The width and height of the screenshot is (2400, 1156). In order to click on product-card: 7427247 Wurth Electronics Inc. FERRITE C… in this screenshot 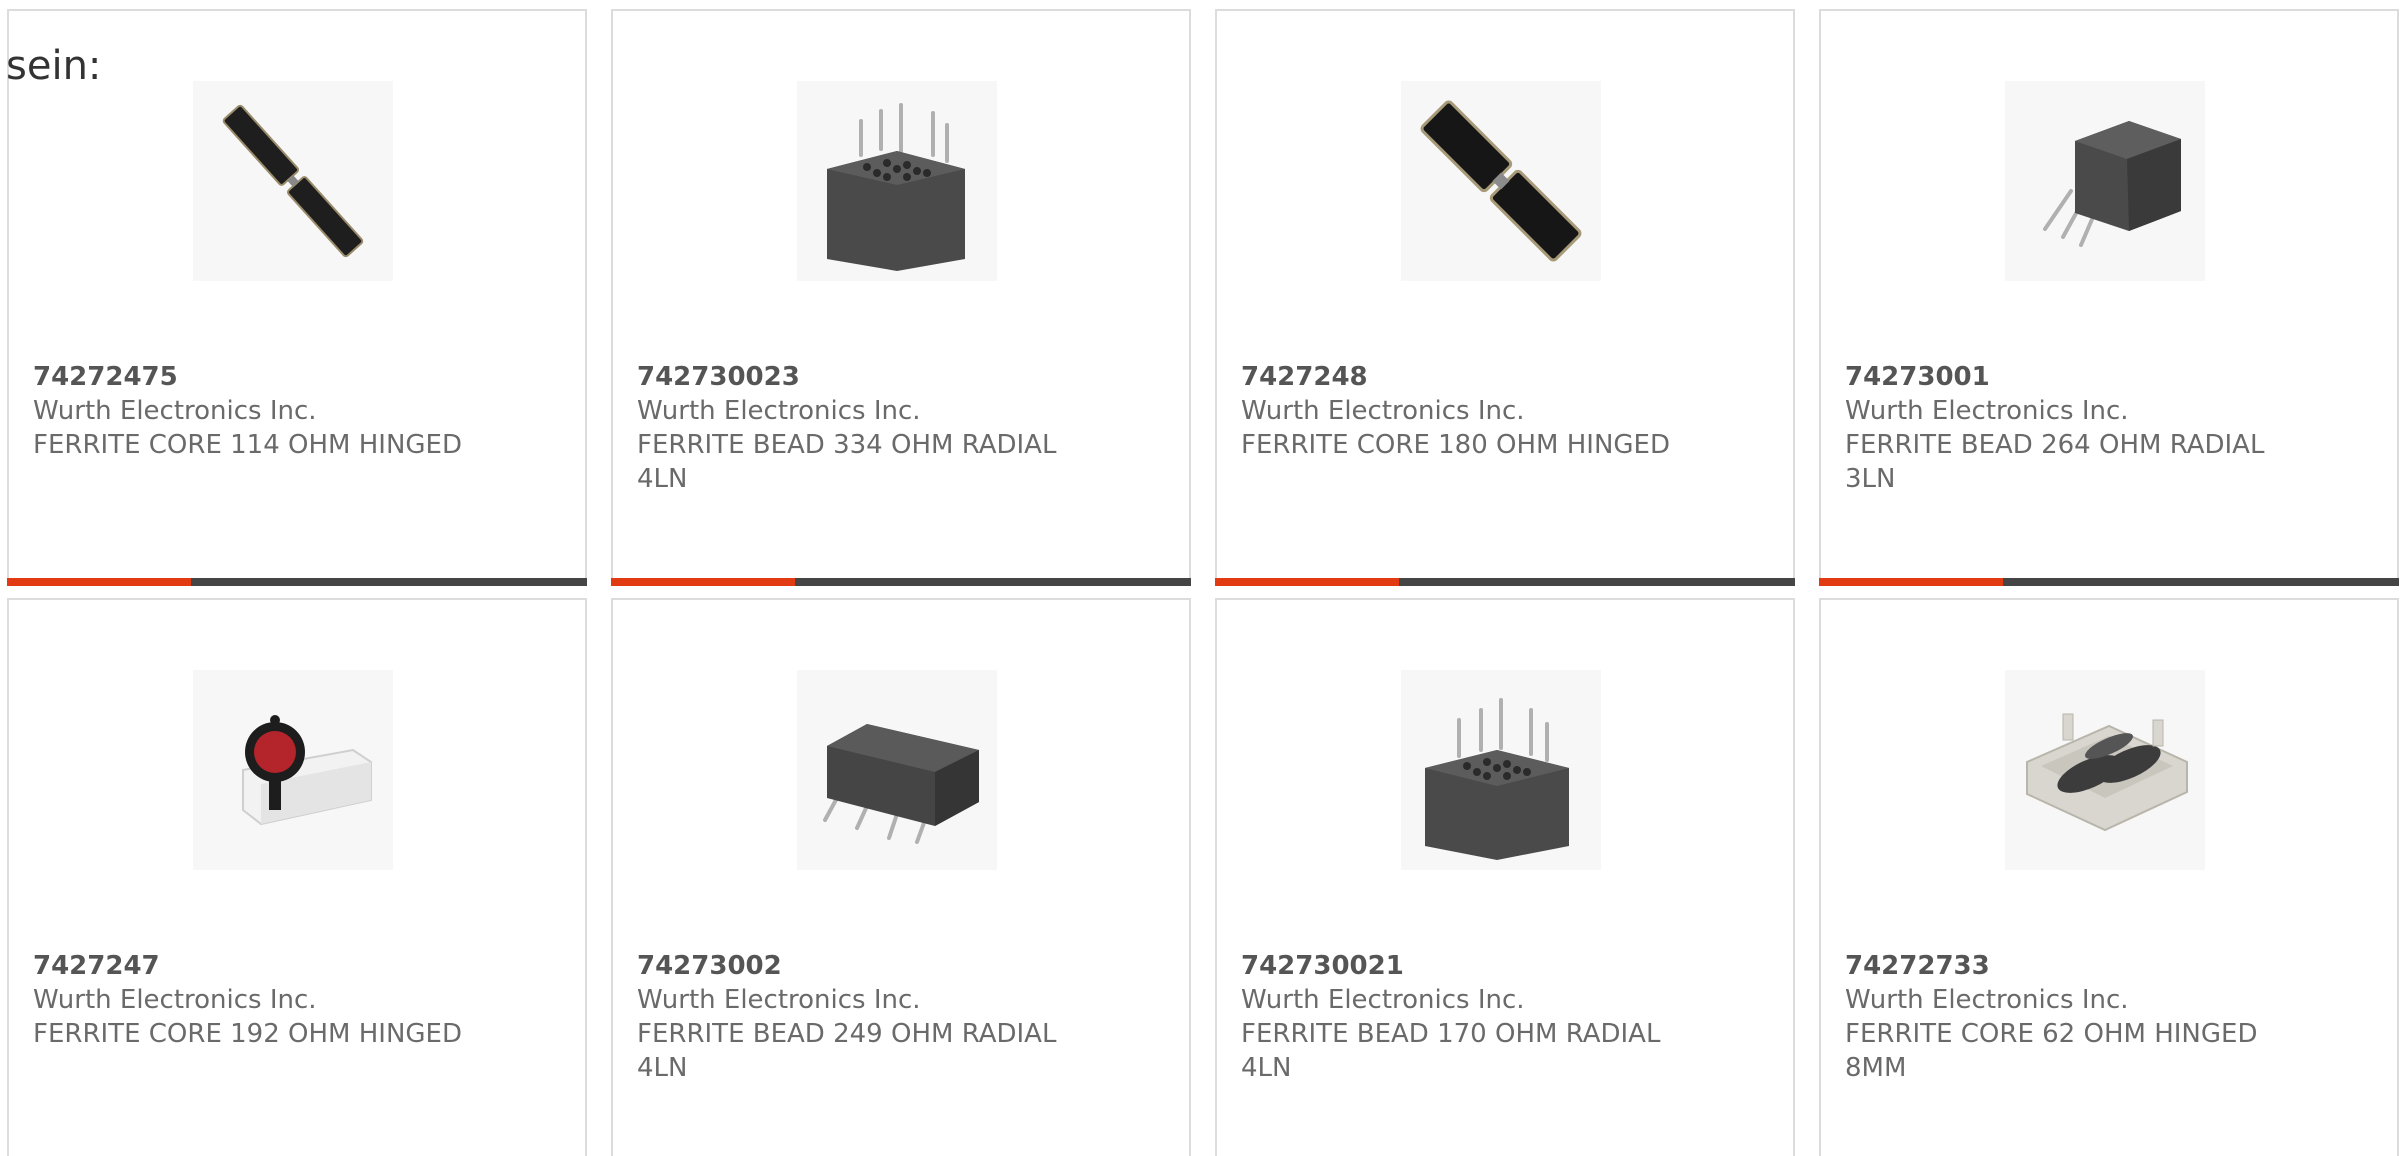, I will do `click(297, 877)`.